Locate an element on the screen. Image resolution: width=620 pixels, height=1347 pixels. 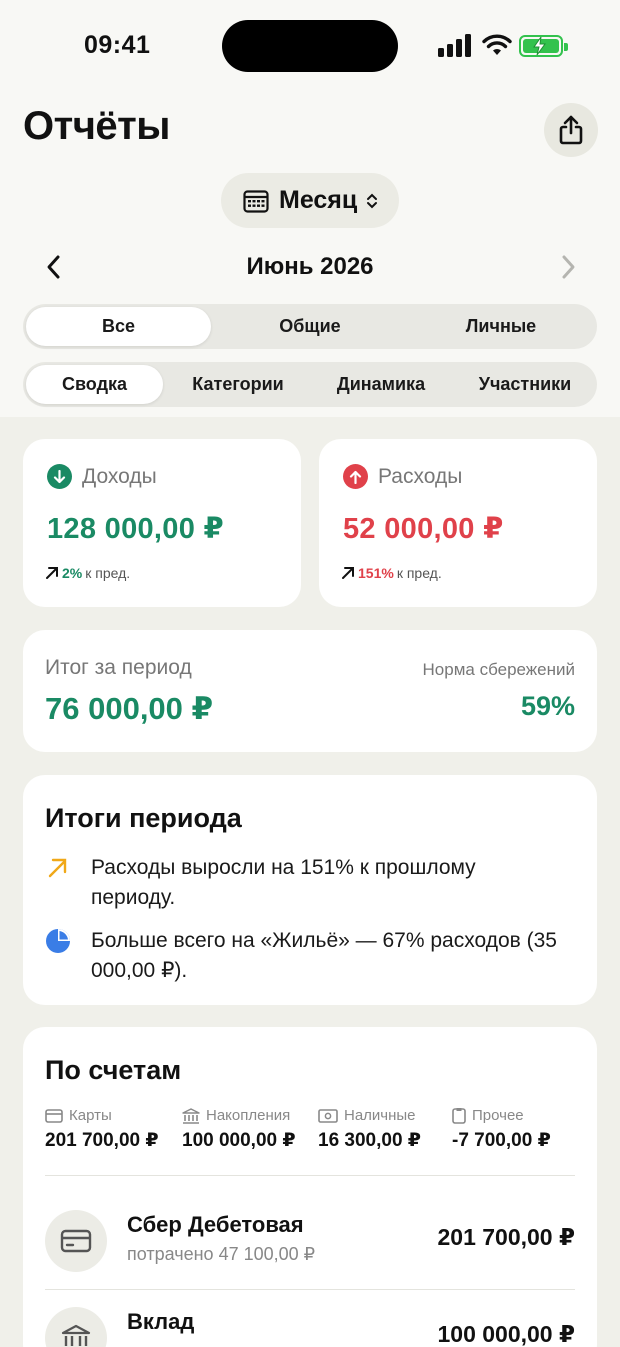
expense-card: Расходы 52 000,00 ₽ 151% к пред. is located at coordinates (458, 523).